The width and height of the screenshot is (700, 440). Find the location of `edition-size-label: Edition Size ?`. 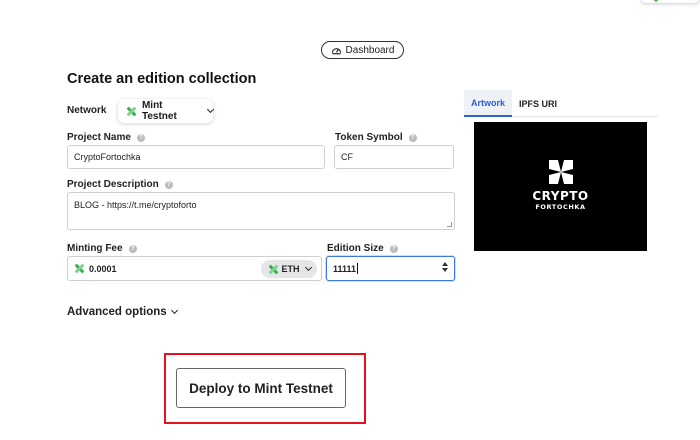

edition-size-label: Edition Size ? is located at coordinates (362, 248).